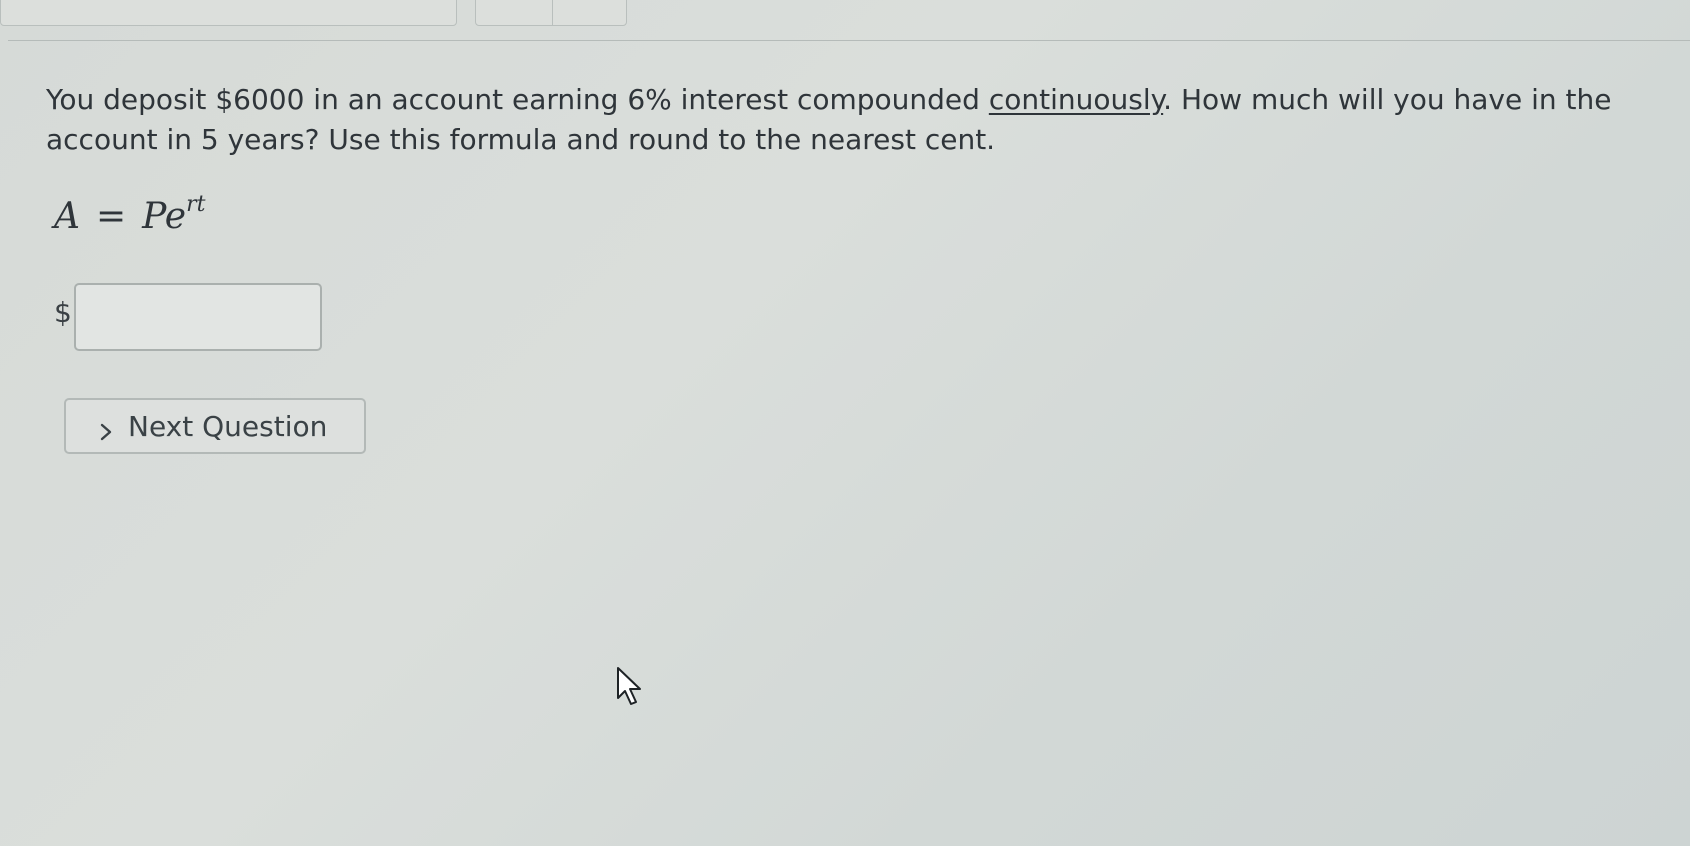 Image resolution: width=1690 pixels, height=846 pixels. Describe the element at coordinates (1076, 99) in the screenshot. I see `question-underlined-word: continuously` at that location.